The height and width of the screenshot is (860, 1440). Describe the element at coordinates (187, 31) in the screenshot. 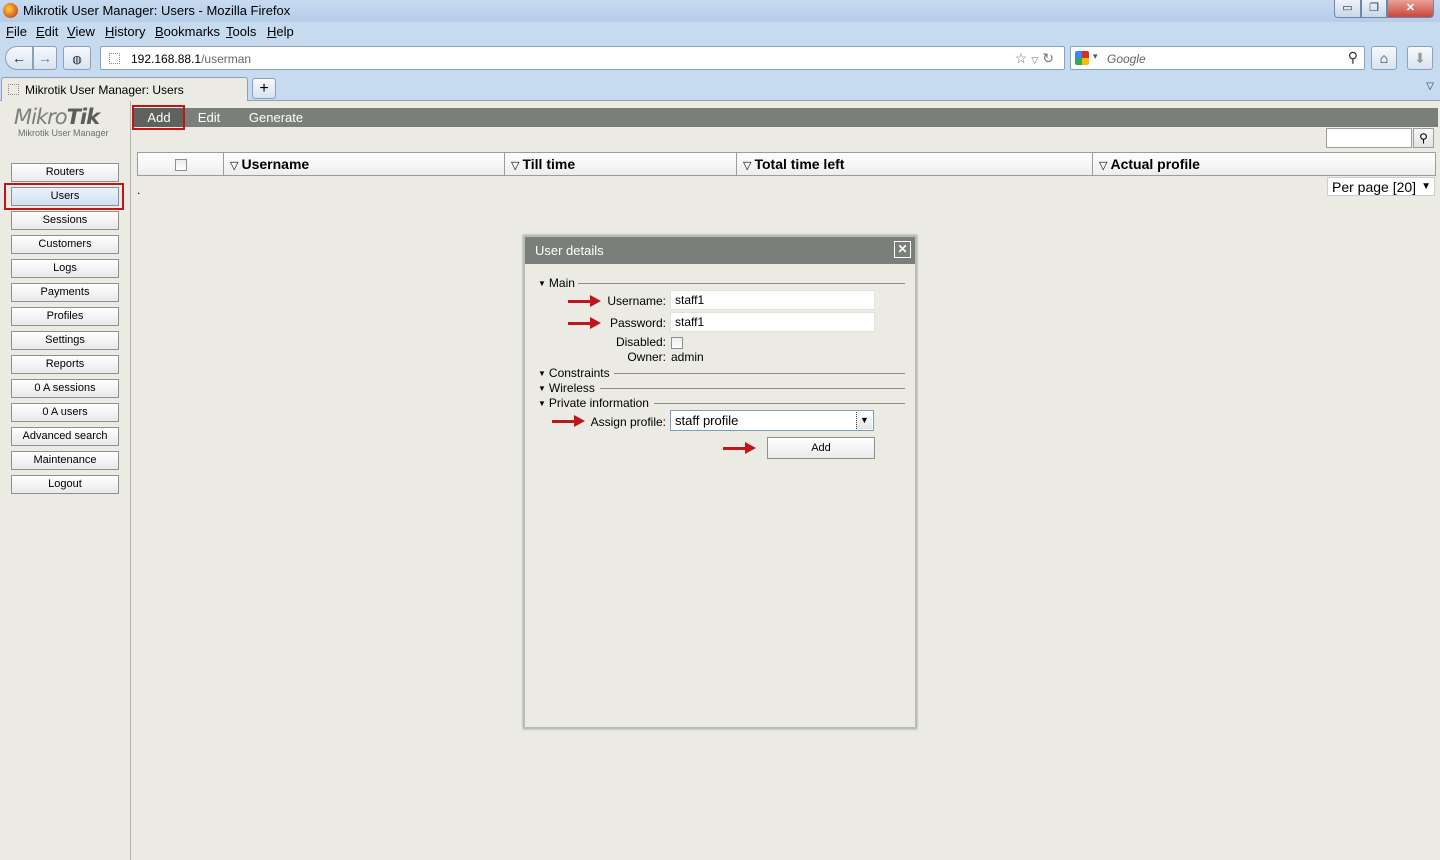

I see `menu-bookmarks: Bookmarks` at that location.